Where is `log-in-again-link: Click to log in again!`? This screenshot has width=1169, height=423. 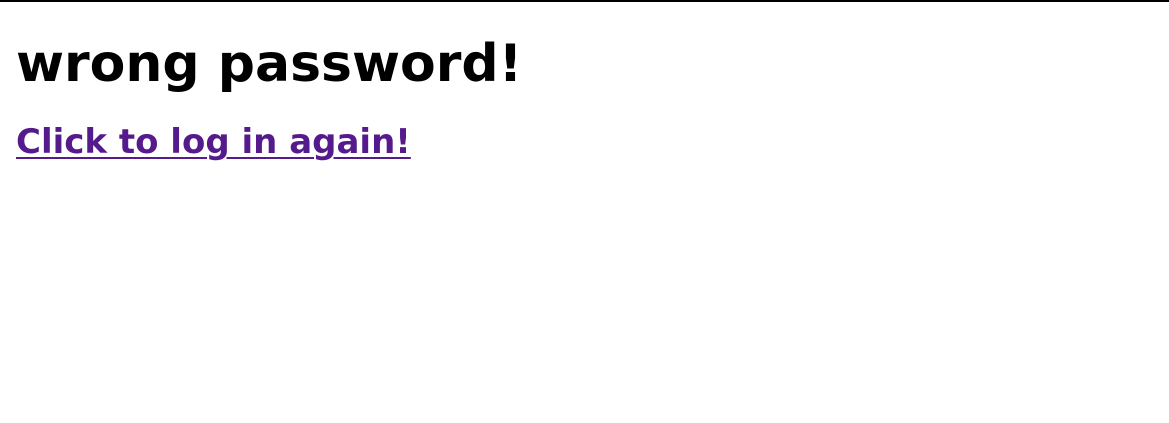
log-in-again-link: Click to log in again! is located at coordinates (213, 142).